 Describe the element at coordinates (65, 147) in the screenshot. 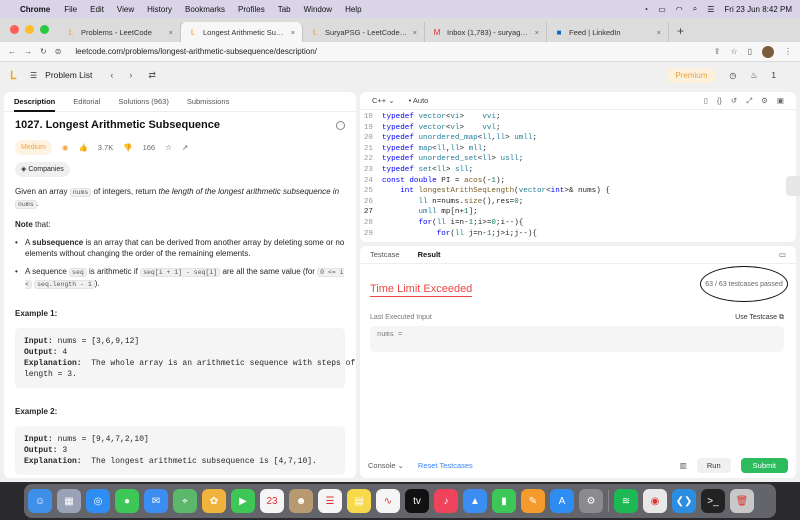

I see `hint-icon: ◉` at that location.